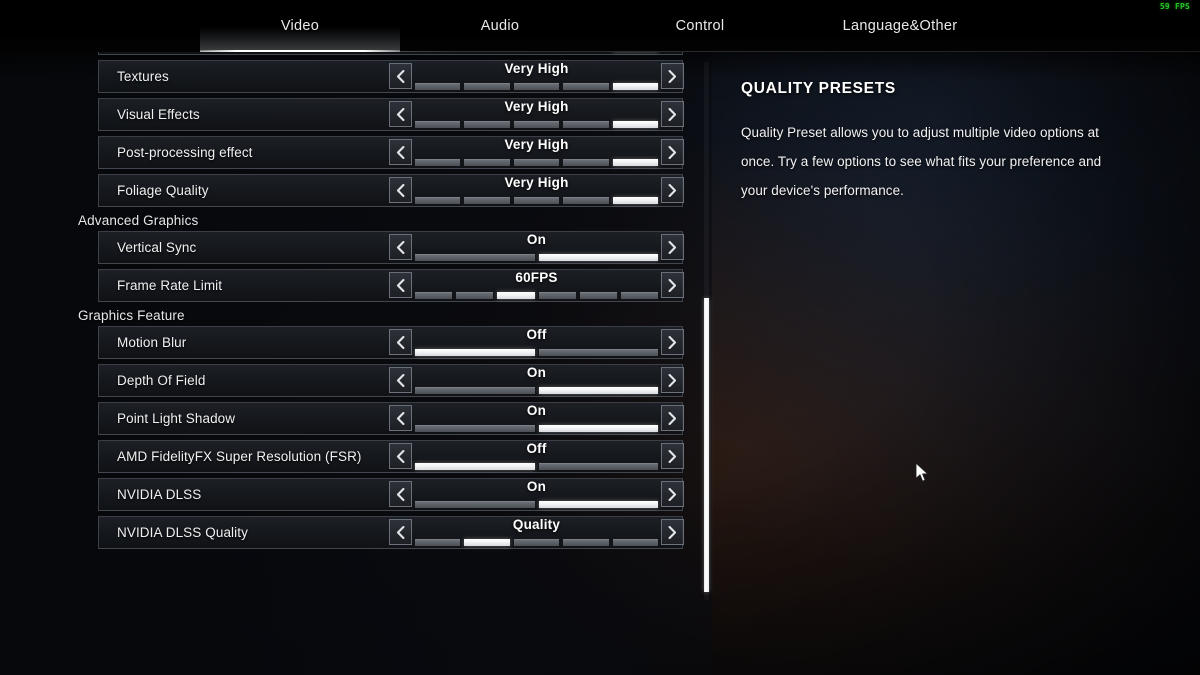 This screenshot has width=1200, height=675. I want to click on setting-row-foliage-quality: Foliage Quality Very High, so click(391, 190).